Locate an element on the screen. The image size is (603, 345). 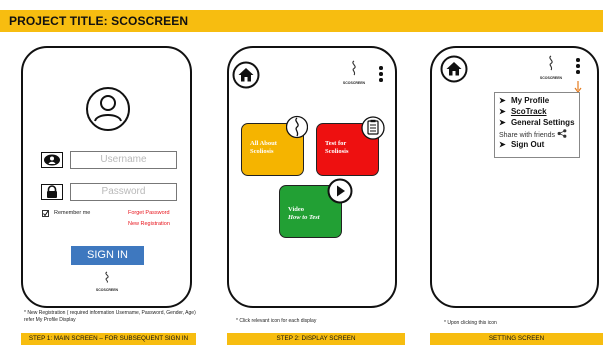
remember-me-checkbox is located at coordinates (45, 213).